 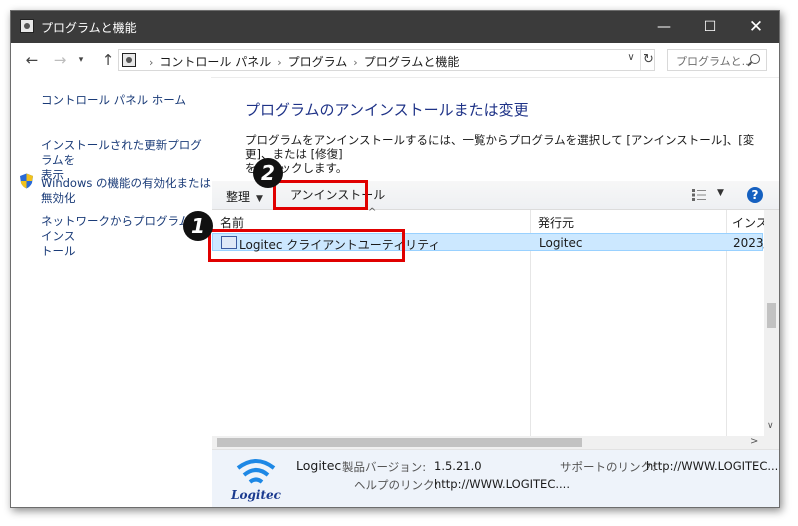 What do you see at coordinates (648, 60) in the screenshot?
I see `refresh-icon: ↻` at bounding box center [648, 60].